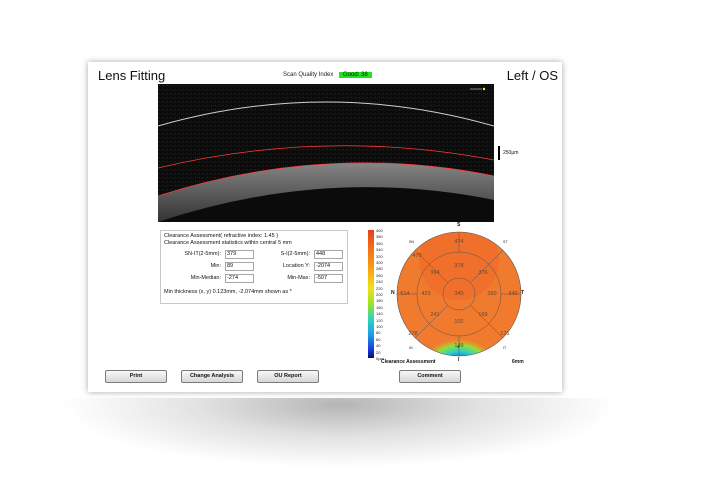 The width and height of the screenshot is (720, 500). What do you see at coordinates (379, 237) in the screenshot?
I see `colorbar-tick: 380` at bounding box center [379, 237].